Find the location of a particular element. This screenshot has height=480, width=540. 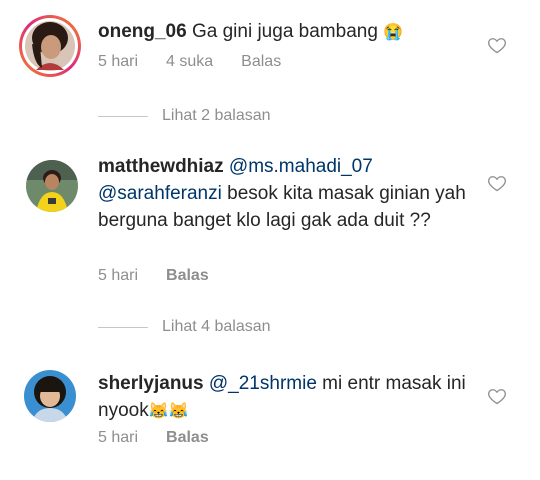

cat-emoji: 😹😹 is located at coordinates (168, 411).